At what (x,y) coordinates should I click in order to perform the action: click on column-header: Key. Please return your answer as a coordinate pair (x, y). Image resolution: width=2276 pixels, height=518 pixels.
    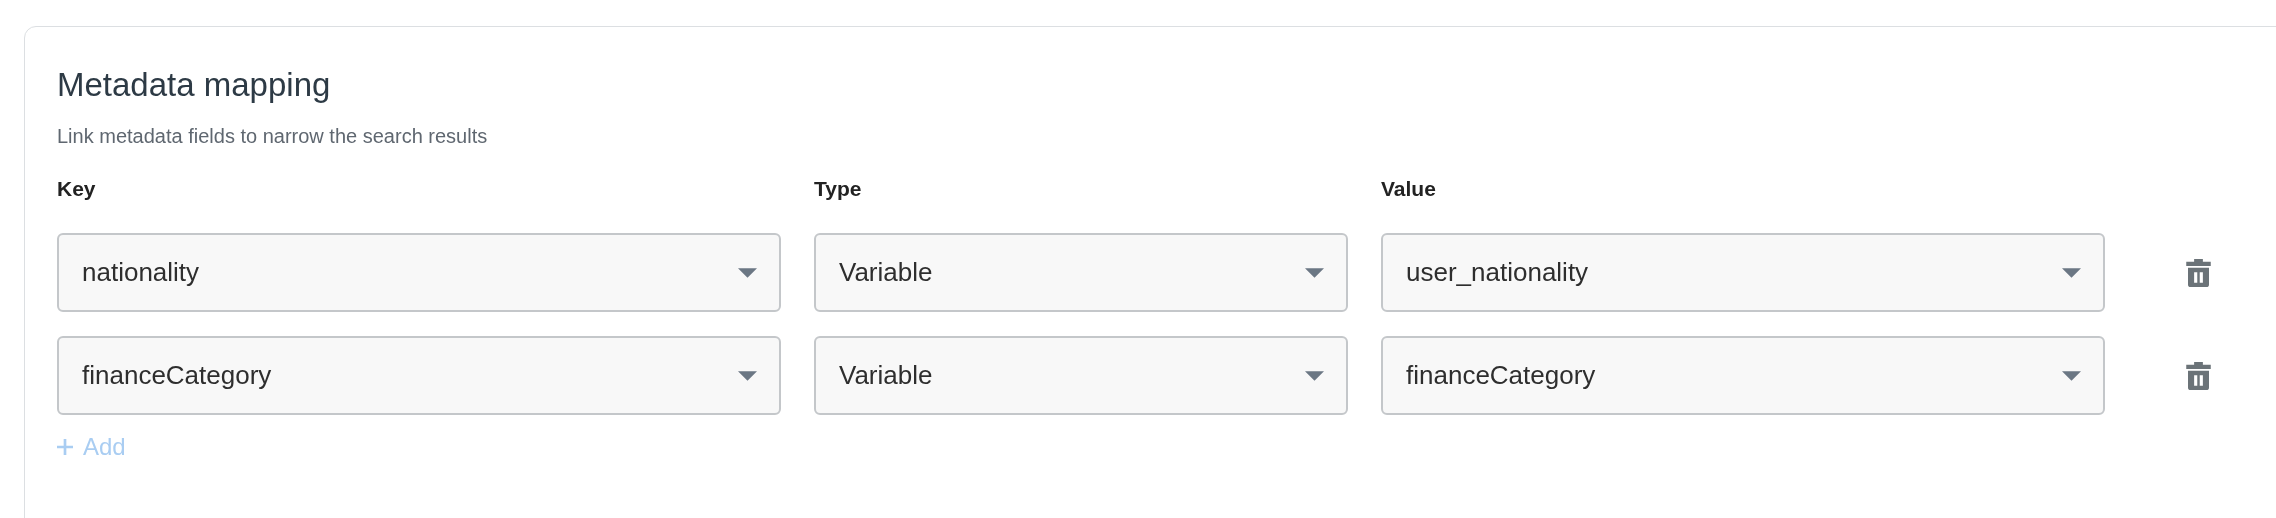
    Looking at the image, I should click on (77, 189).